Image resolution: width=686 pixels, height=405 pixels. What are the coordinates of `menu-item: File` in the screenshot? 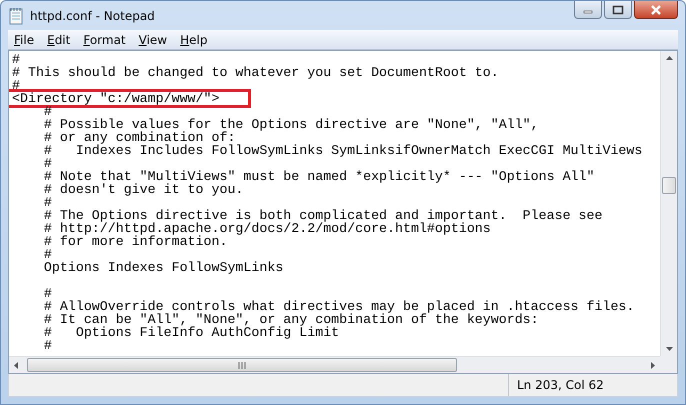 It's located at (25, 39).